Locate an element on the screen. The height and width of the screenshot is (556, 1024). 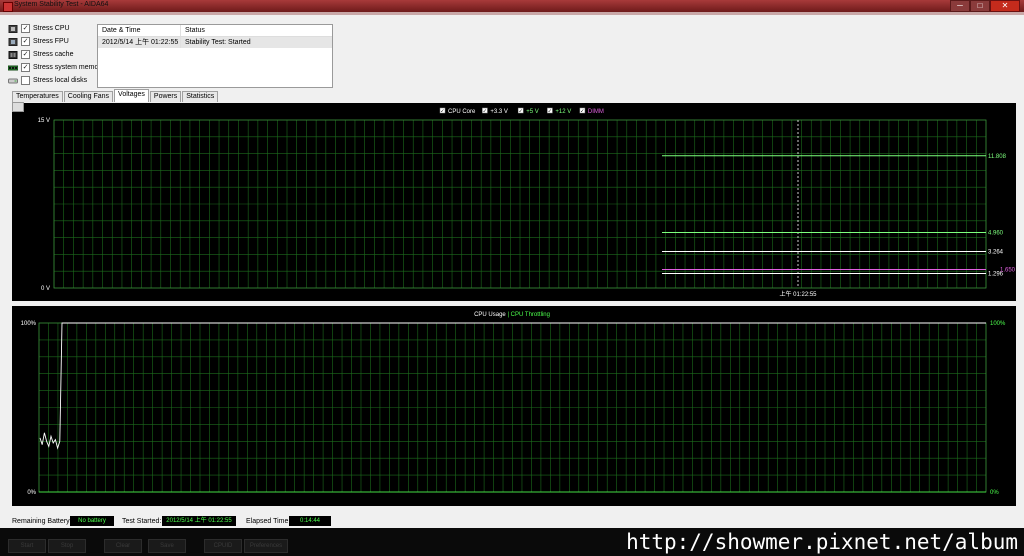
test-started-value: 2012/5/14 上午 01:22:55 is located at coordinates (199, 521).